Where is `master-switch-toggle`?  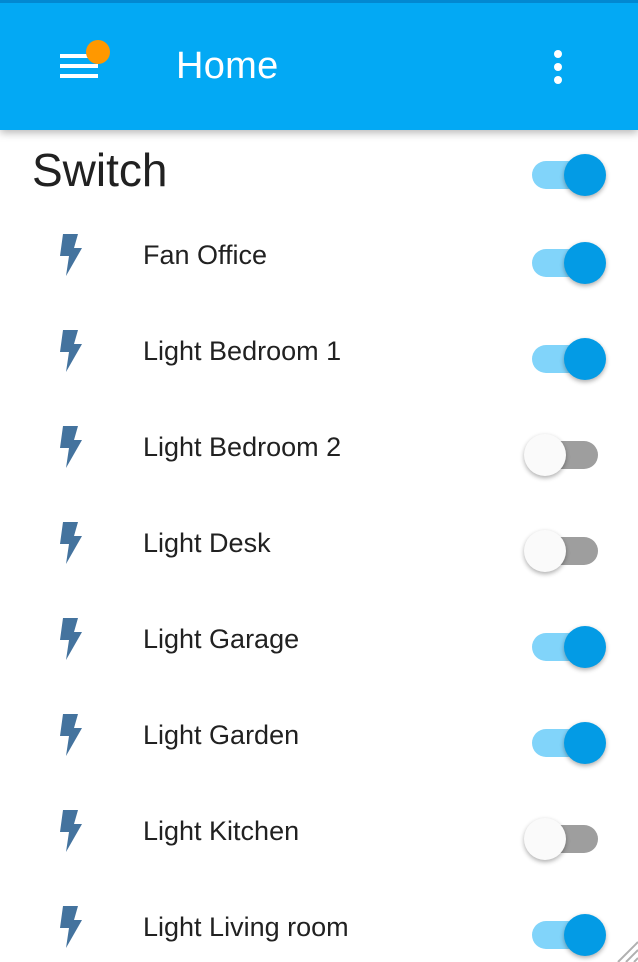 master-switch-toggle is located at coordinates (564, 174).